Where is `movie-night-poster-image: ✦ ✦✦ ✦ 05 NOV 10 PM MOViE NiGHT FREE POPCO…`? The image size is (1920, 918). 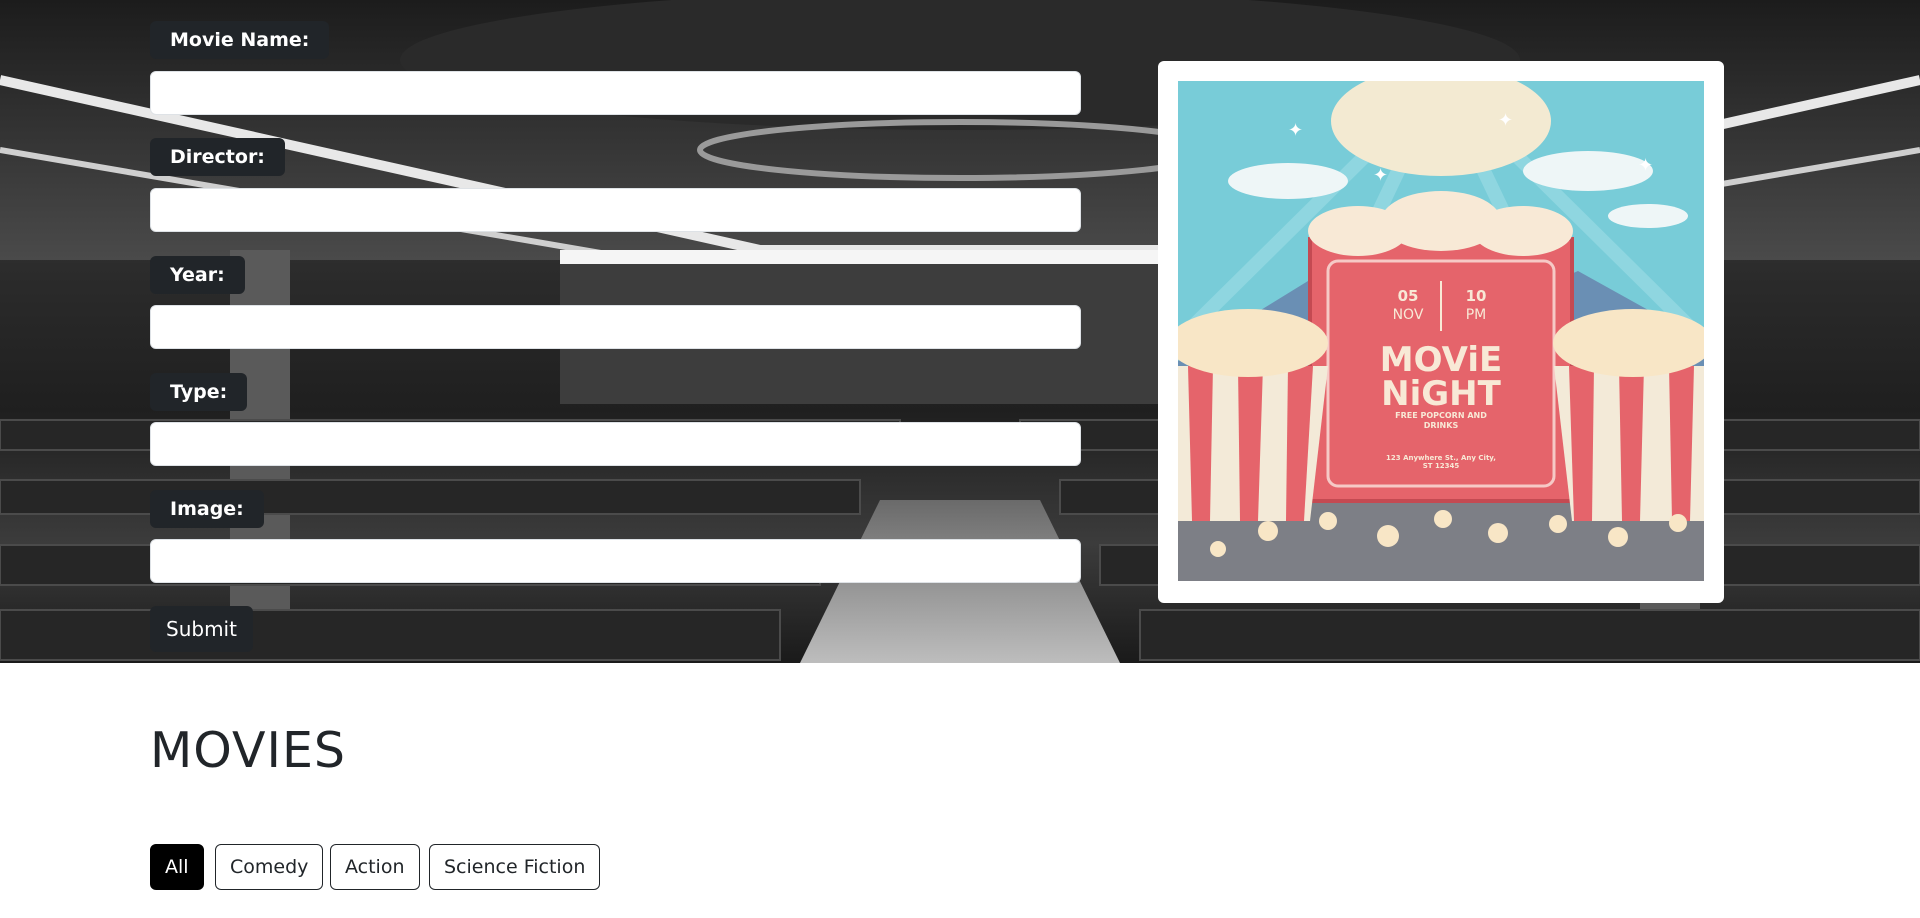 movie-night-poster-image: ✦ ✦✦ ✦ 05 NOV 10 PM MOViE NiGHT FREE POPCO… is located at coordinates (1441, 331).